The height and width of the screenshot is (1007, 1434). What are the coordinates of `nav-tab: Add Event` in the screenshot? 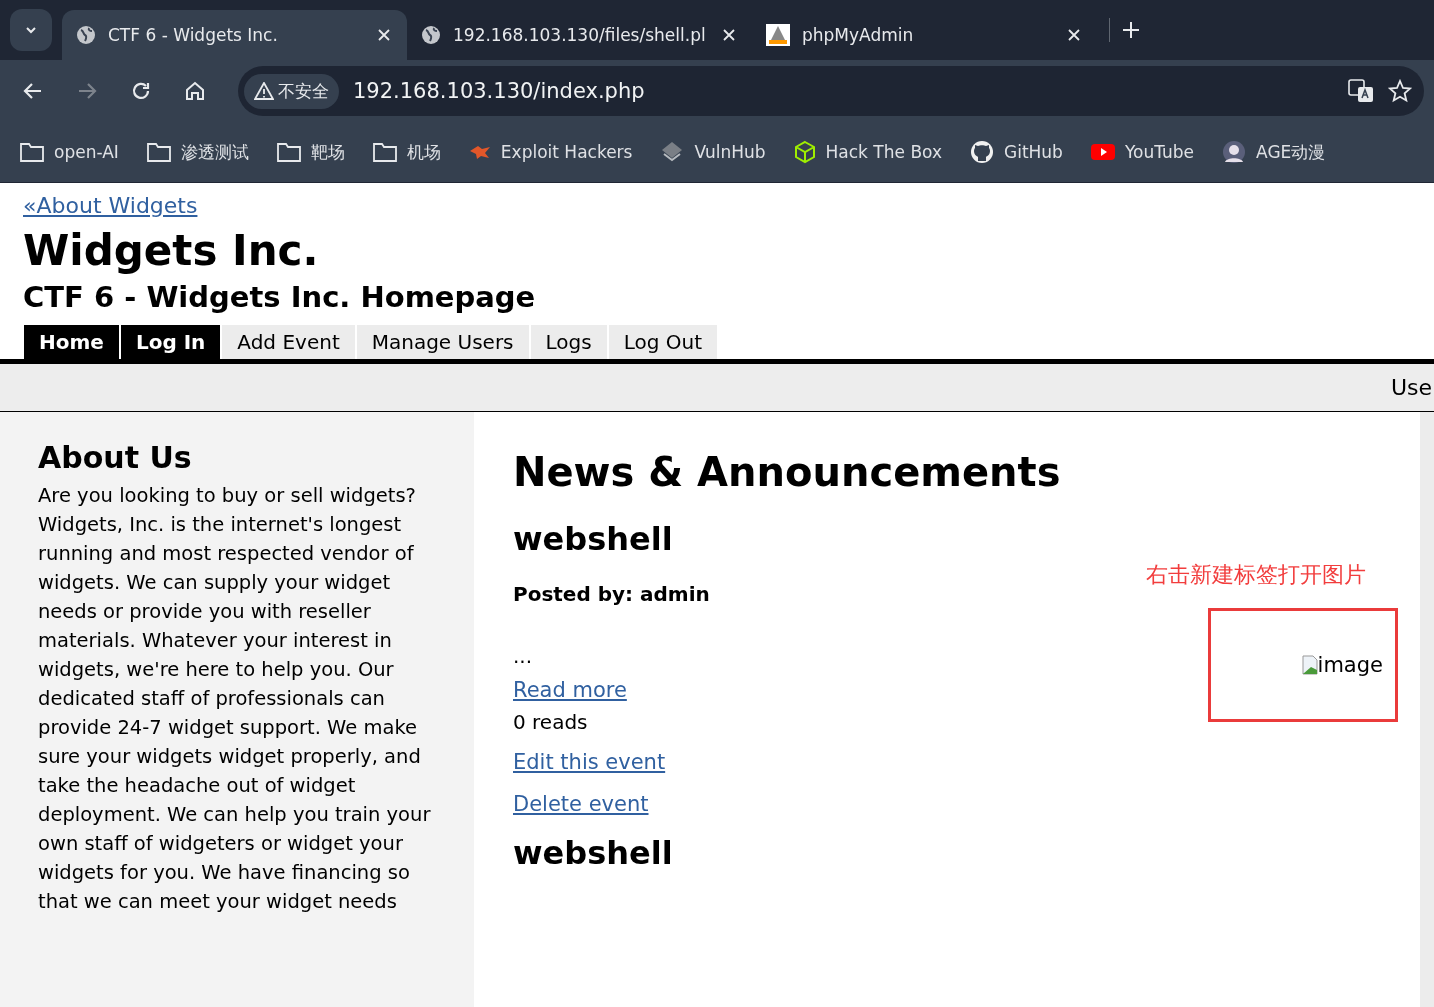 It's located at (288, 342).